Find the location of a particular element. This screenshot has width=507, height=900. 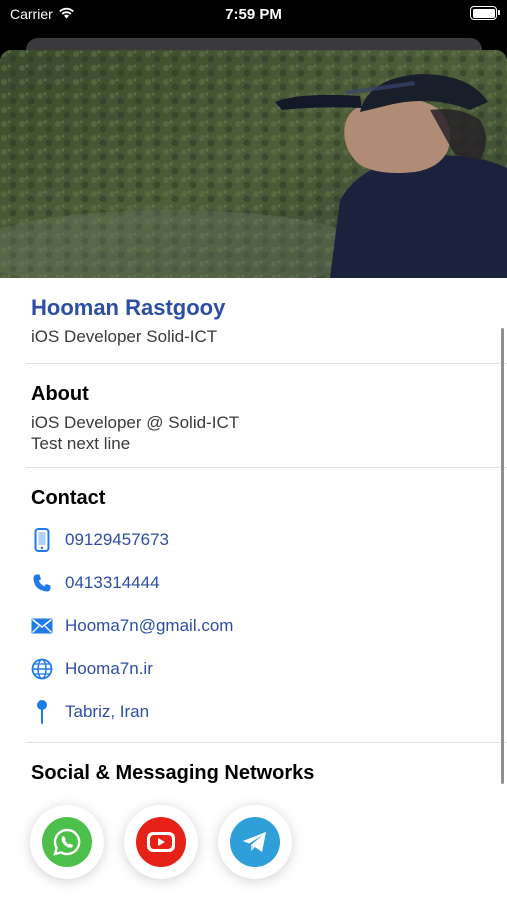

telegram-button is located at coordinates (255, 842).